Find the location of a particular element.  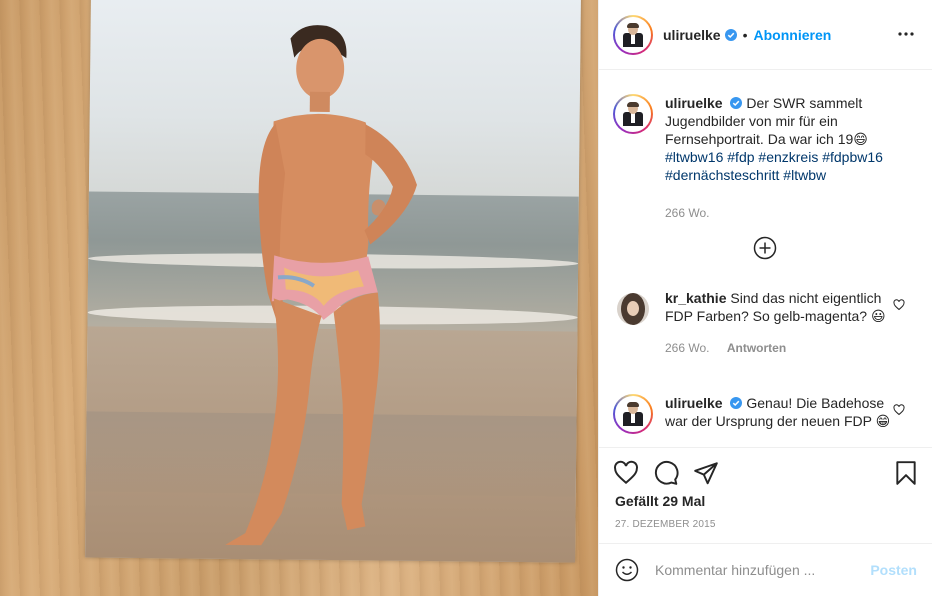

hashtag-link: #dernächsteschritt is located at coordinates (722, 175).